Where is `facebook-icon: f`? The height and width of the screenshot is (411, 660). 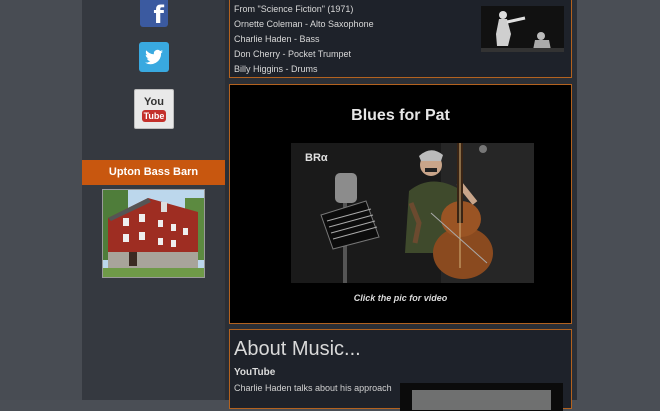 facebook-icon: f is located at coordinates (154, 14).